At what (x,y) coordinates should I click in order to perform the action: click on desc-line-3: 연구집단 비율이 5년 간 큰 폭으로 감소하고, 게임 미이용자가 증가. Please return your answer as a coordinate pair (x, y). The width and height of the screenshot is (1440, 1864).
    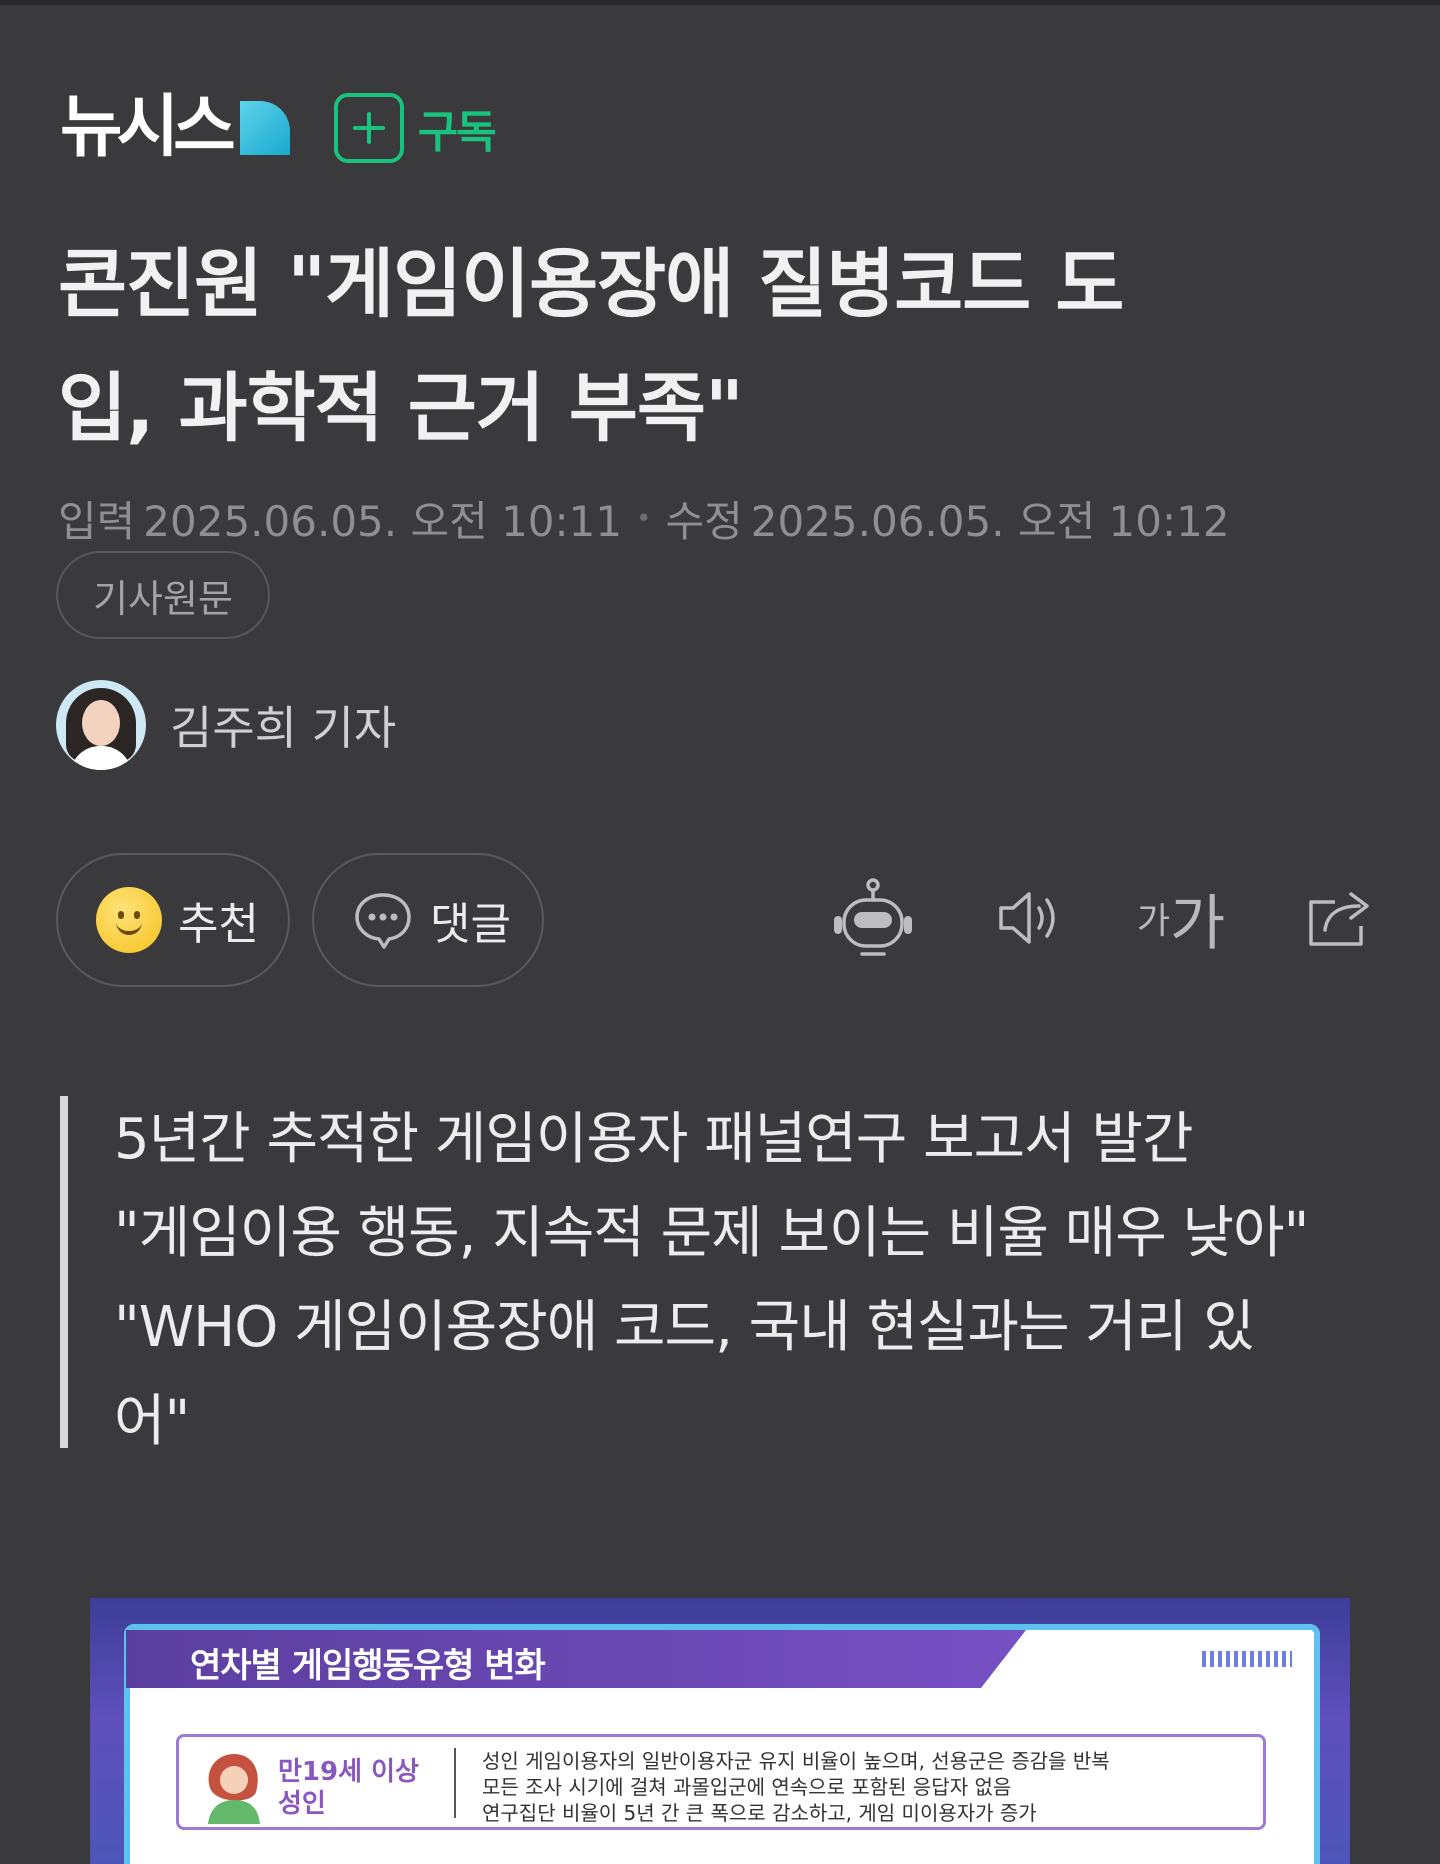
    Looking at the image, I should click on (759, 1813).